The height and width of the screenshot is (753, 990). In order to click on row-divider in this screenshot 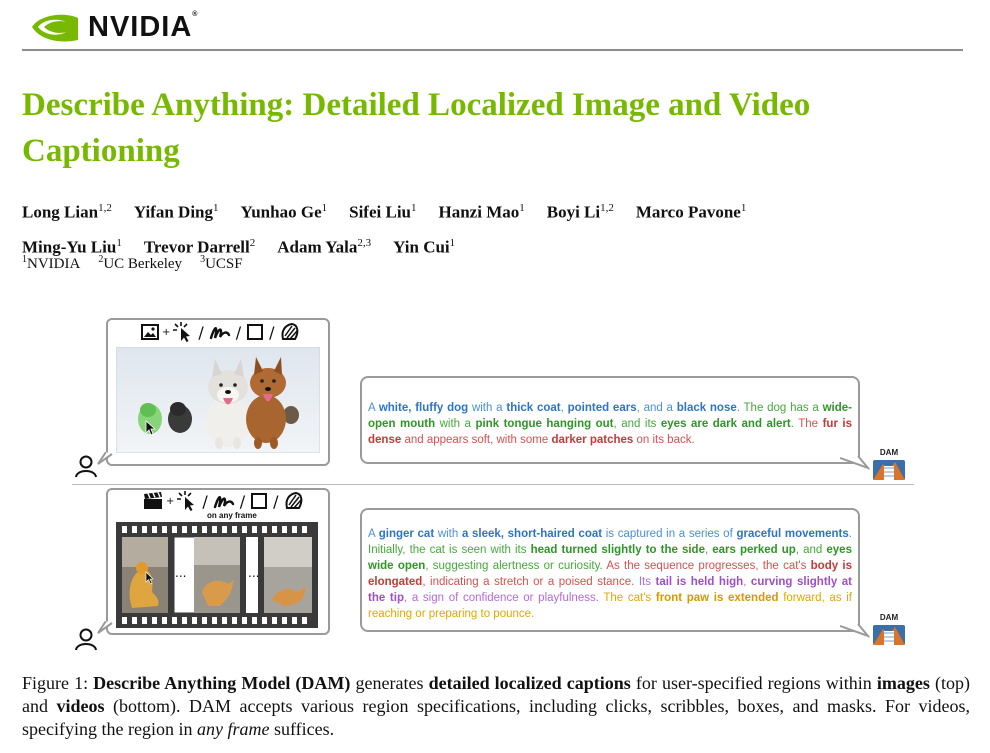, I will do `click(493, 484)`.